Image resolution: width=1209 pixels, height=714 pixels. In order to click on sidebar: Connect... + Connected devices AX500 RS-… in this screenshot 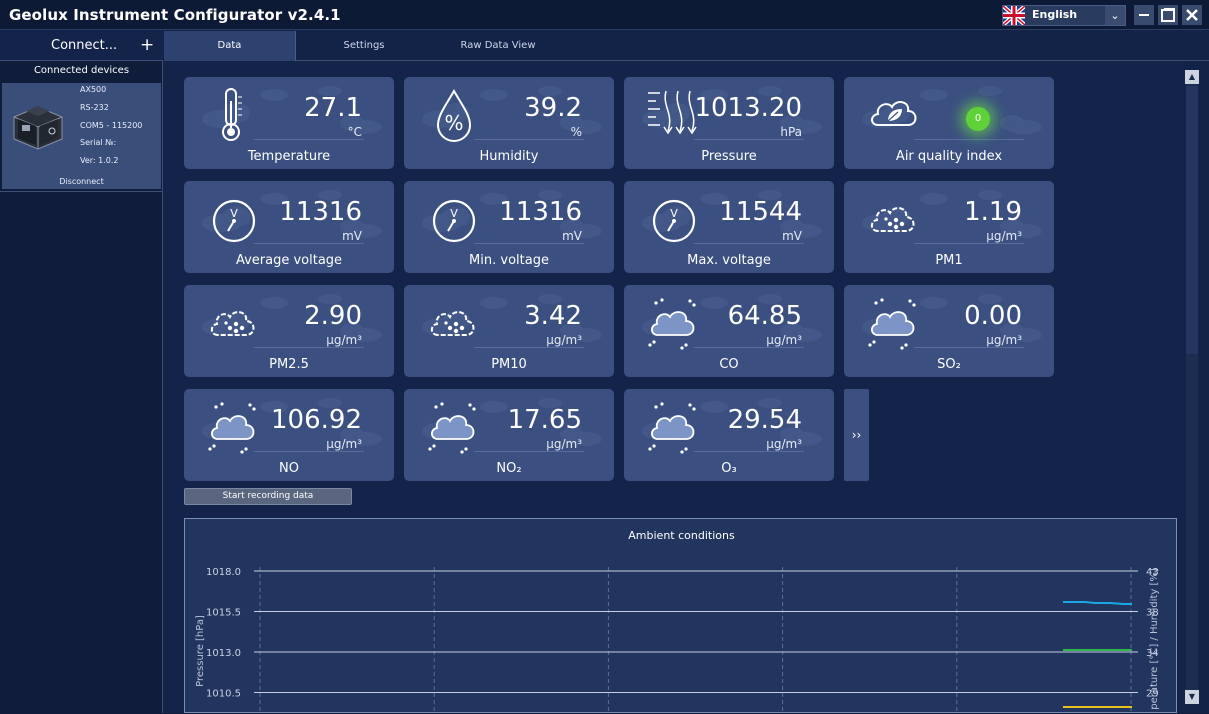, I will do `click(81, 372)`.